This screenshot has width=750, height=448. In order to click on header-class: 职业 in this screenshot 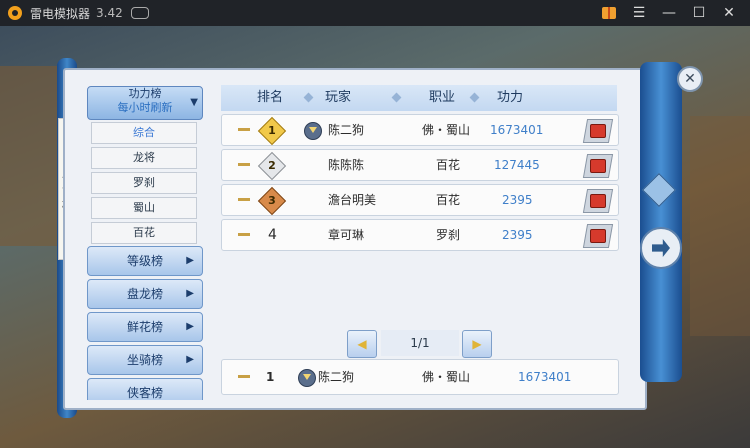, I will do `click(442, 97)`.